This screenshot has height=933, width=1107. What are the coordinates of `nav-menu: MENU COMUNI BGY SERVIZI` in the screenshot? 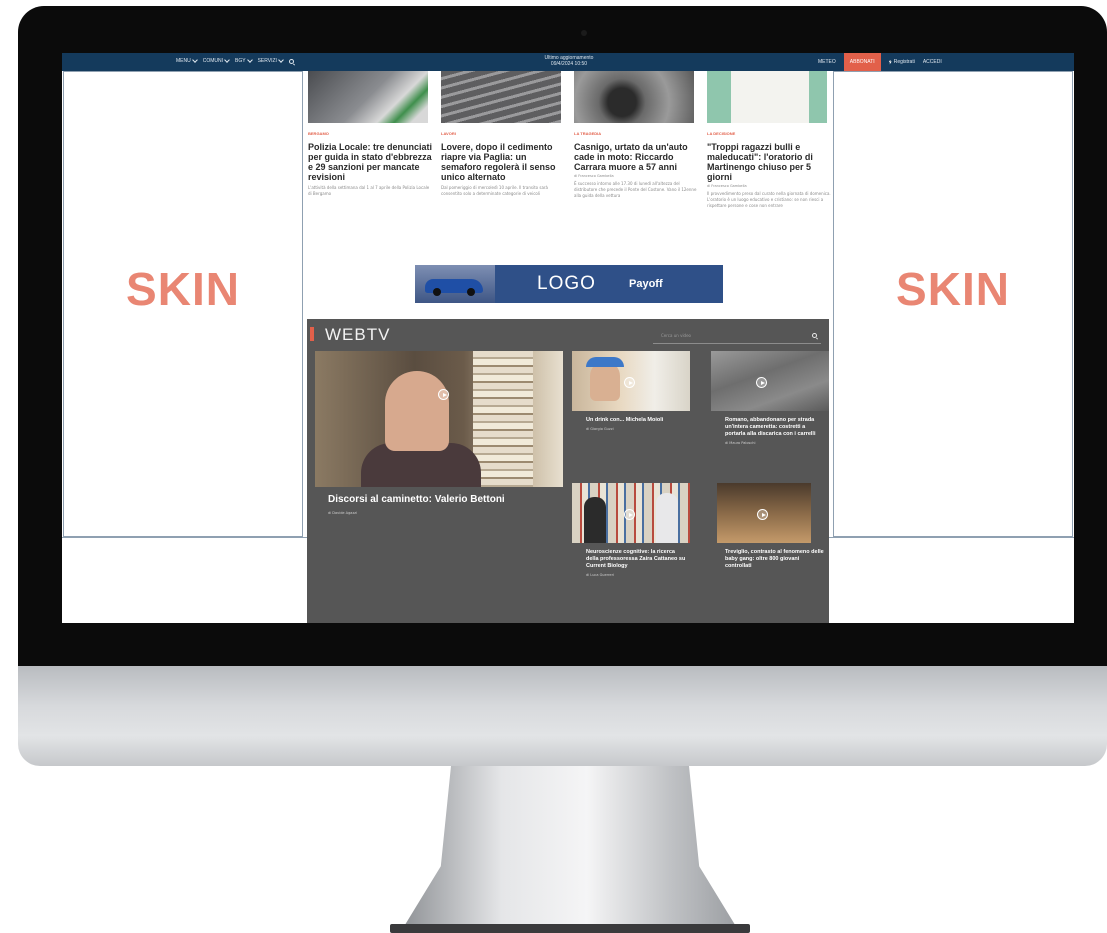 It's located at (235, 60).